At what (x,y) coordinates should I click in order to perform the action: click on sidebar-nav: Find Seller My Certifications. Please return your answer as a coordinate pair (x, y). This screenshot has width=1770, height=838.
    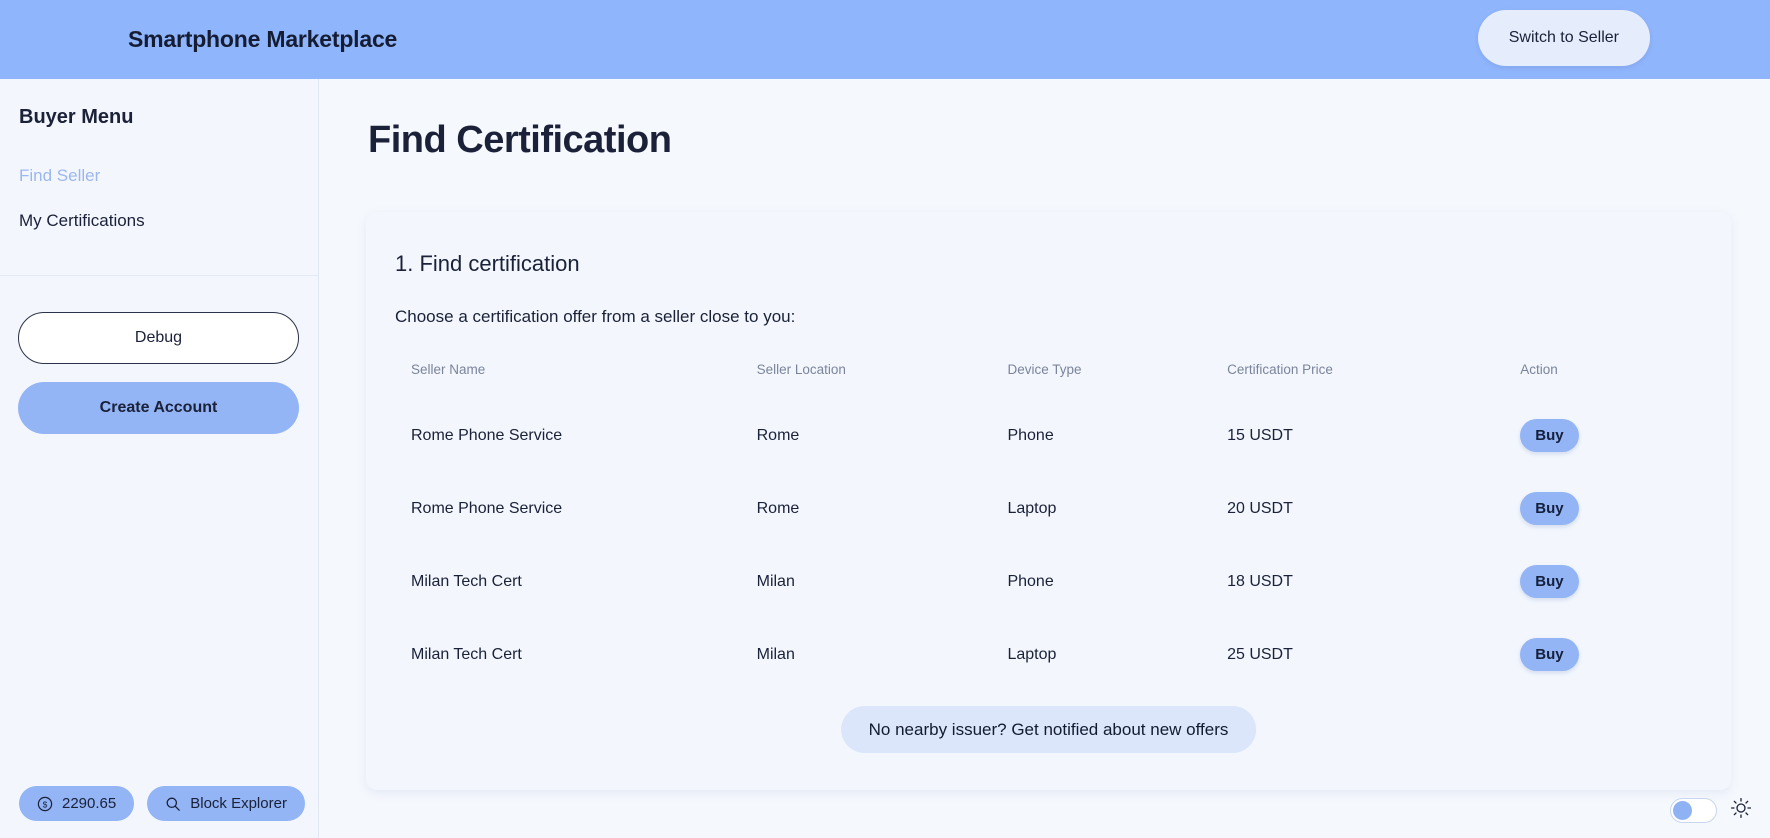
    Looking at the image, I should click on (159, 212).